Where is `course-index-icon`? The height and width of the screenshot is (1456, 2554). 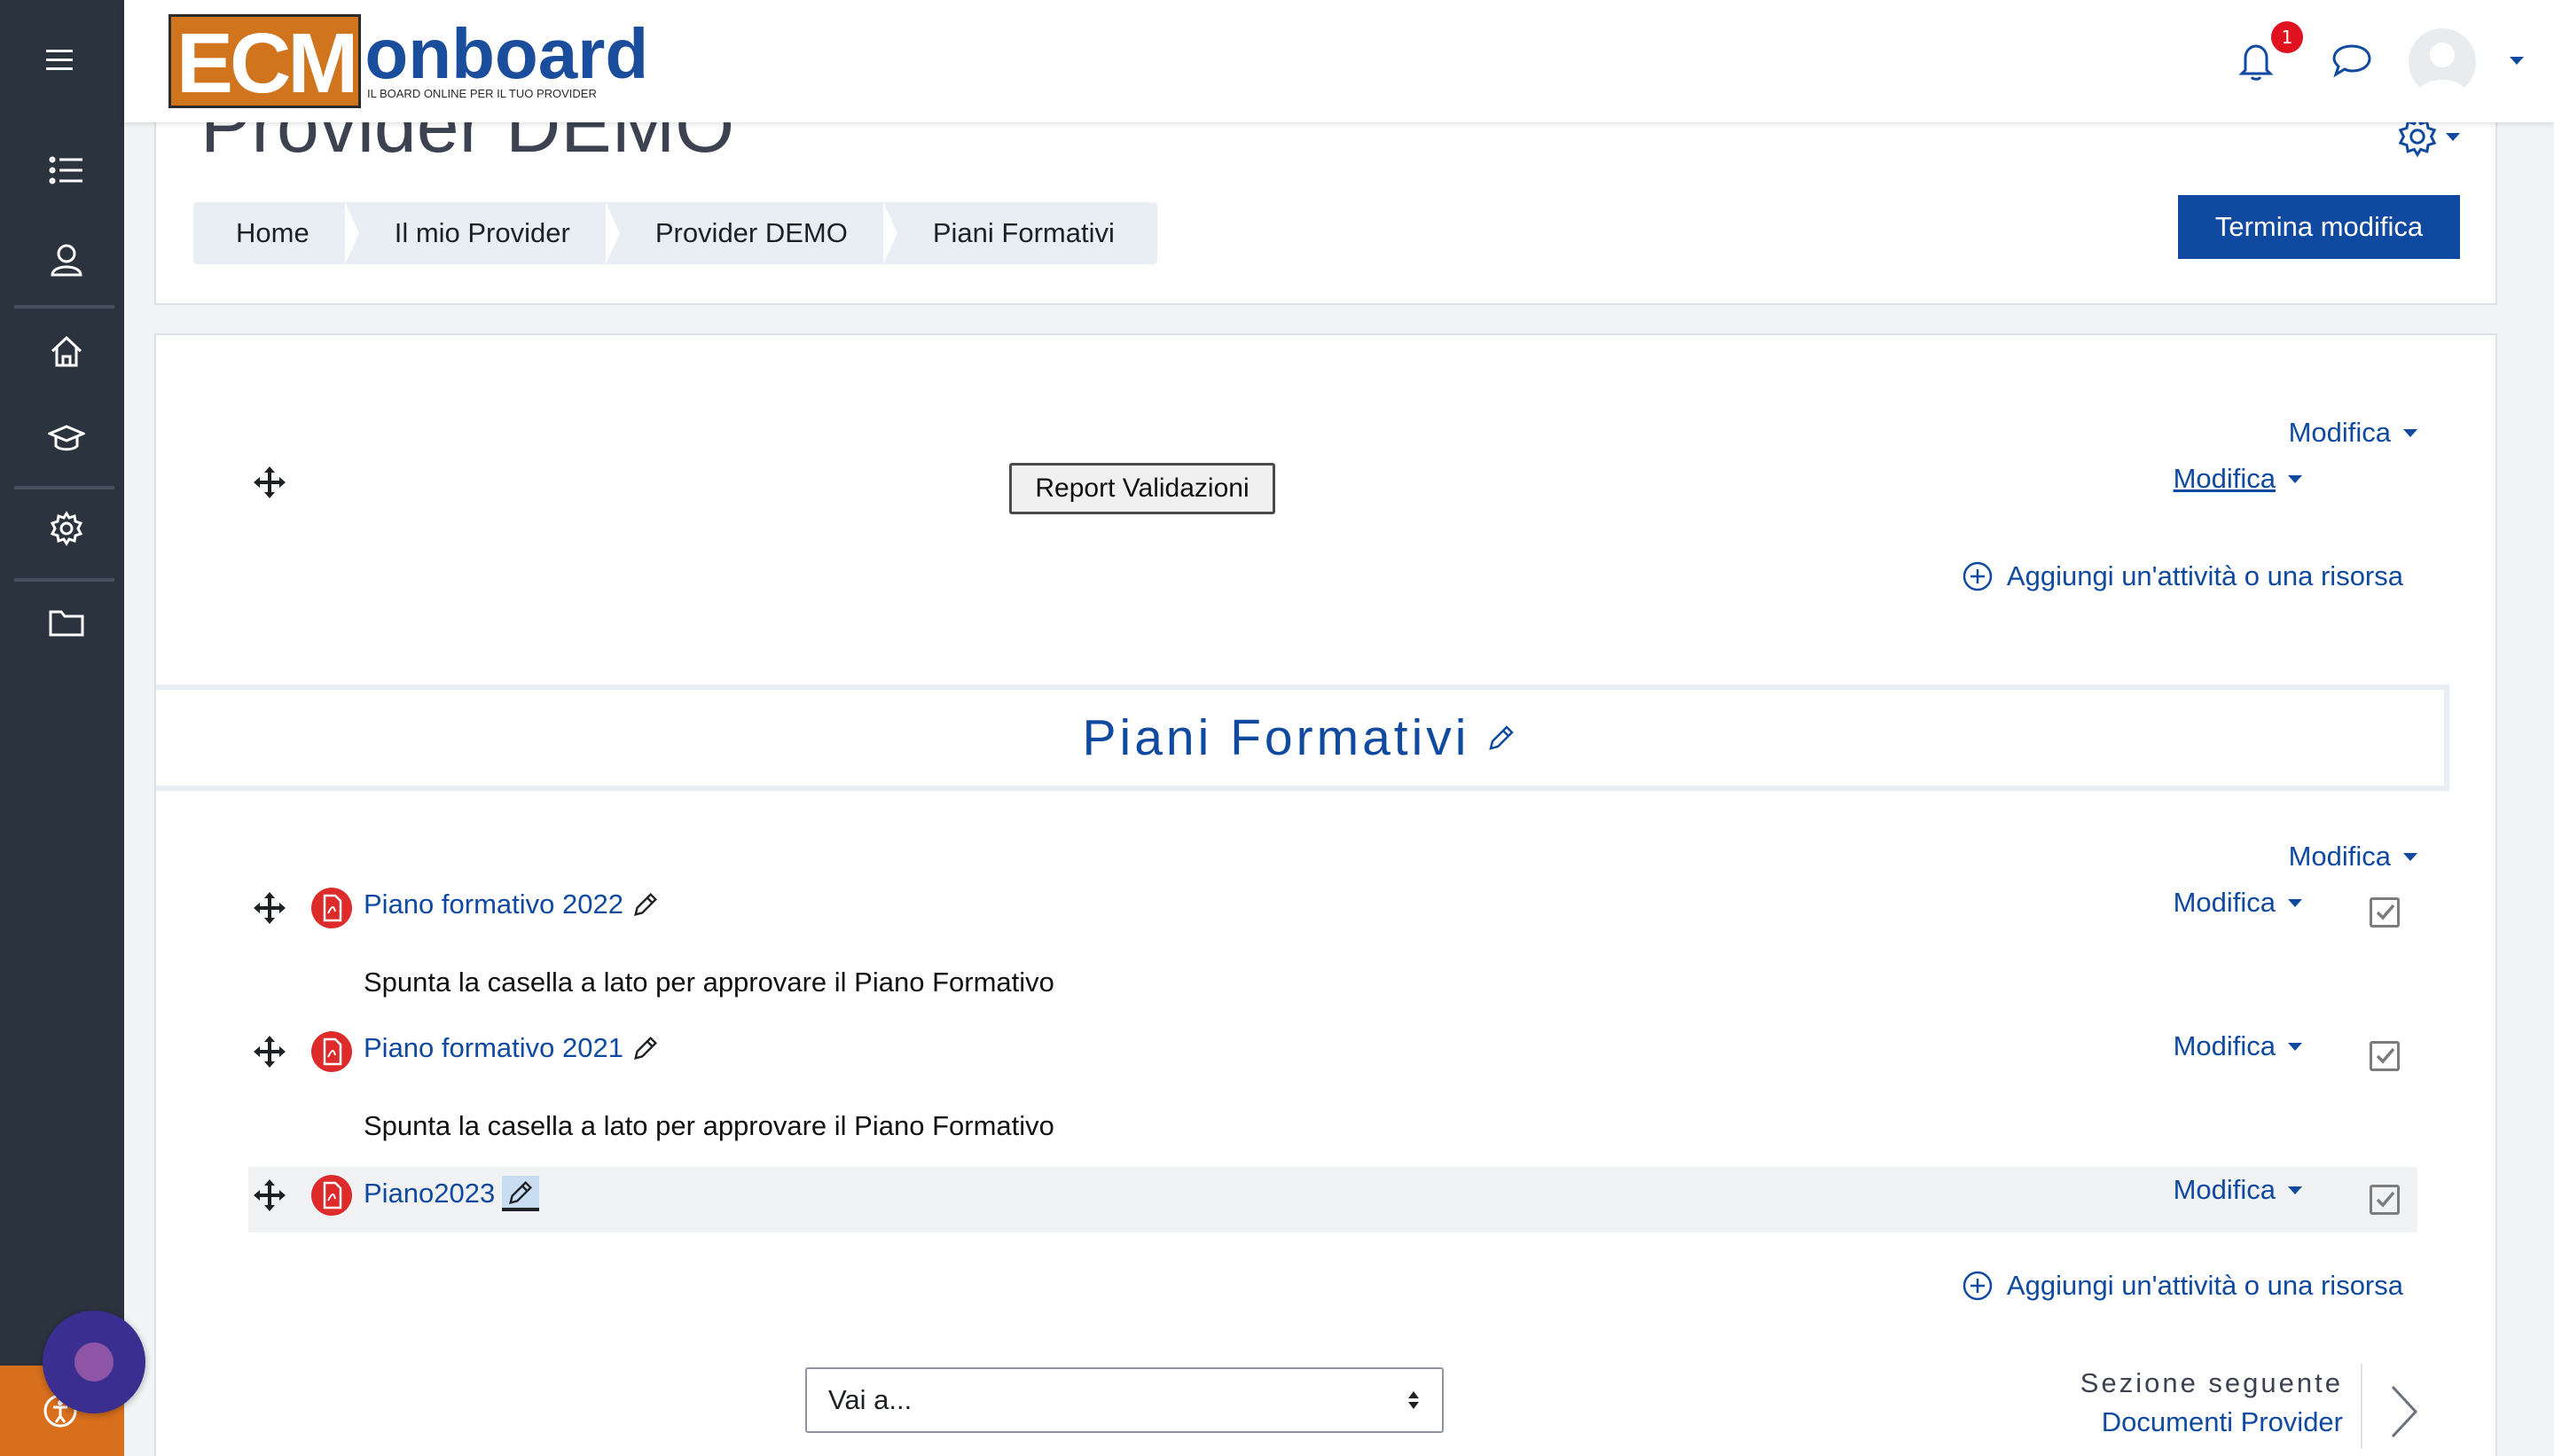 course-index-icon is located at coordinates (66, 170).